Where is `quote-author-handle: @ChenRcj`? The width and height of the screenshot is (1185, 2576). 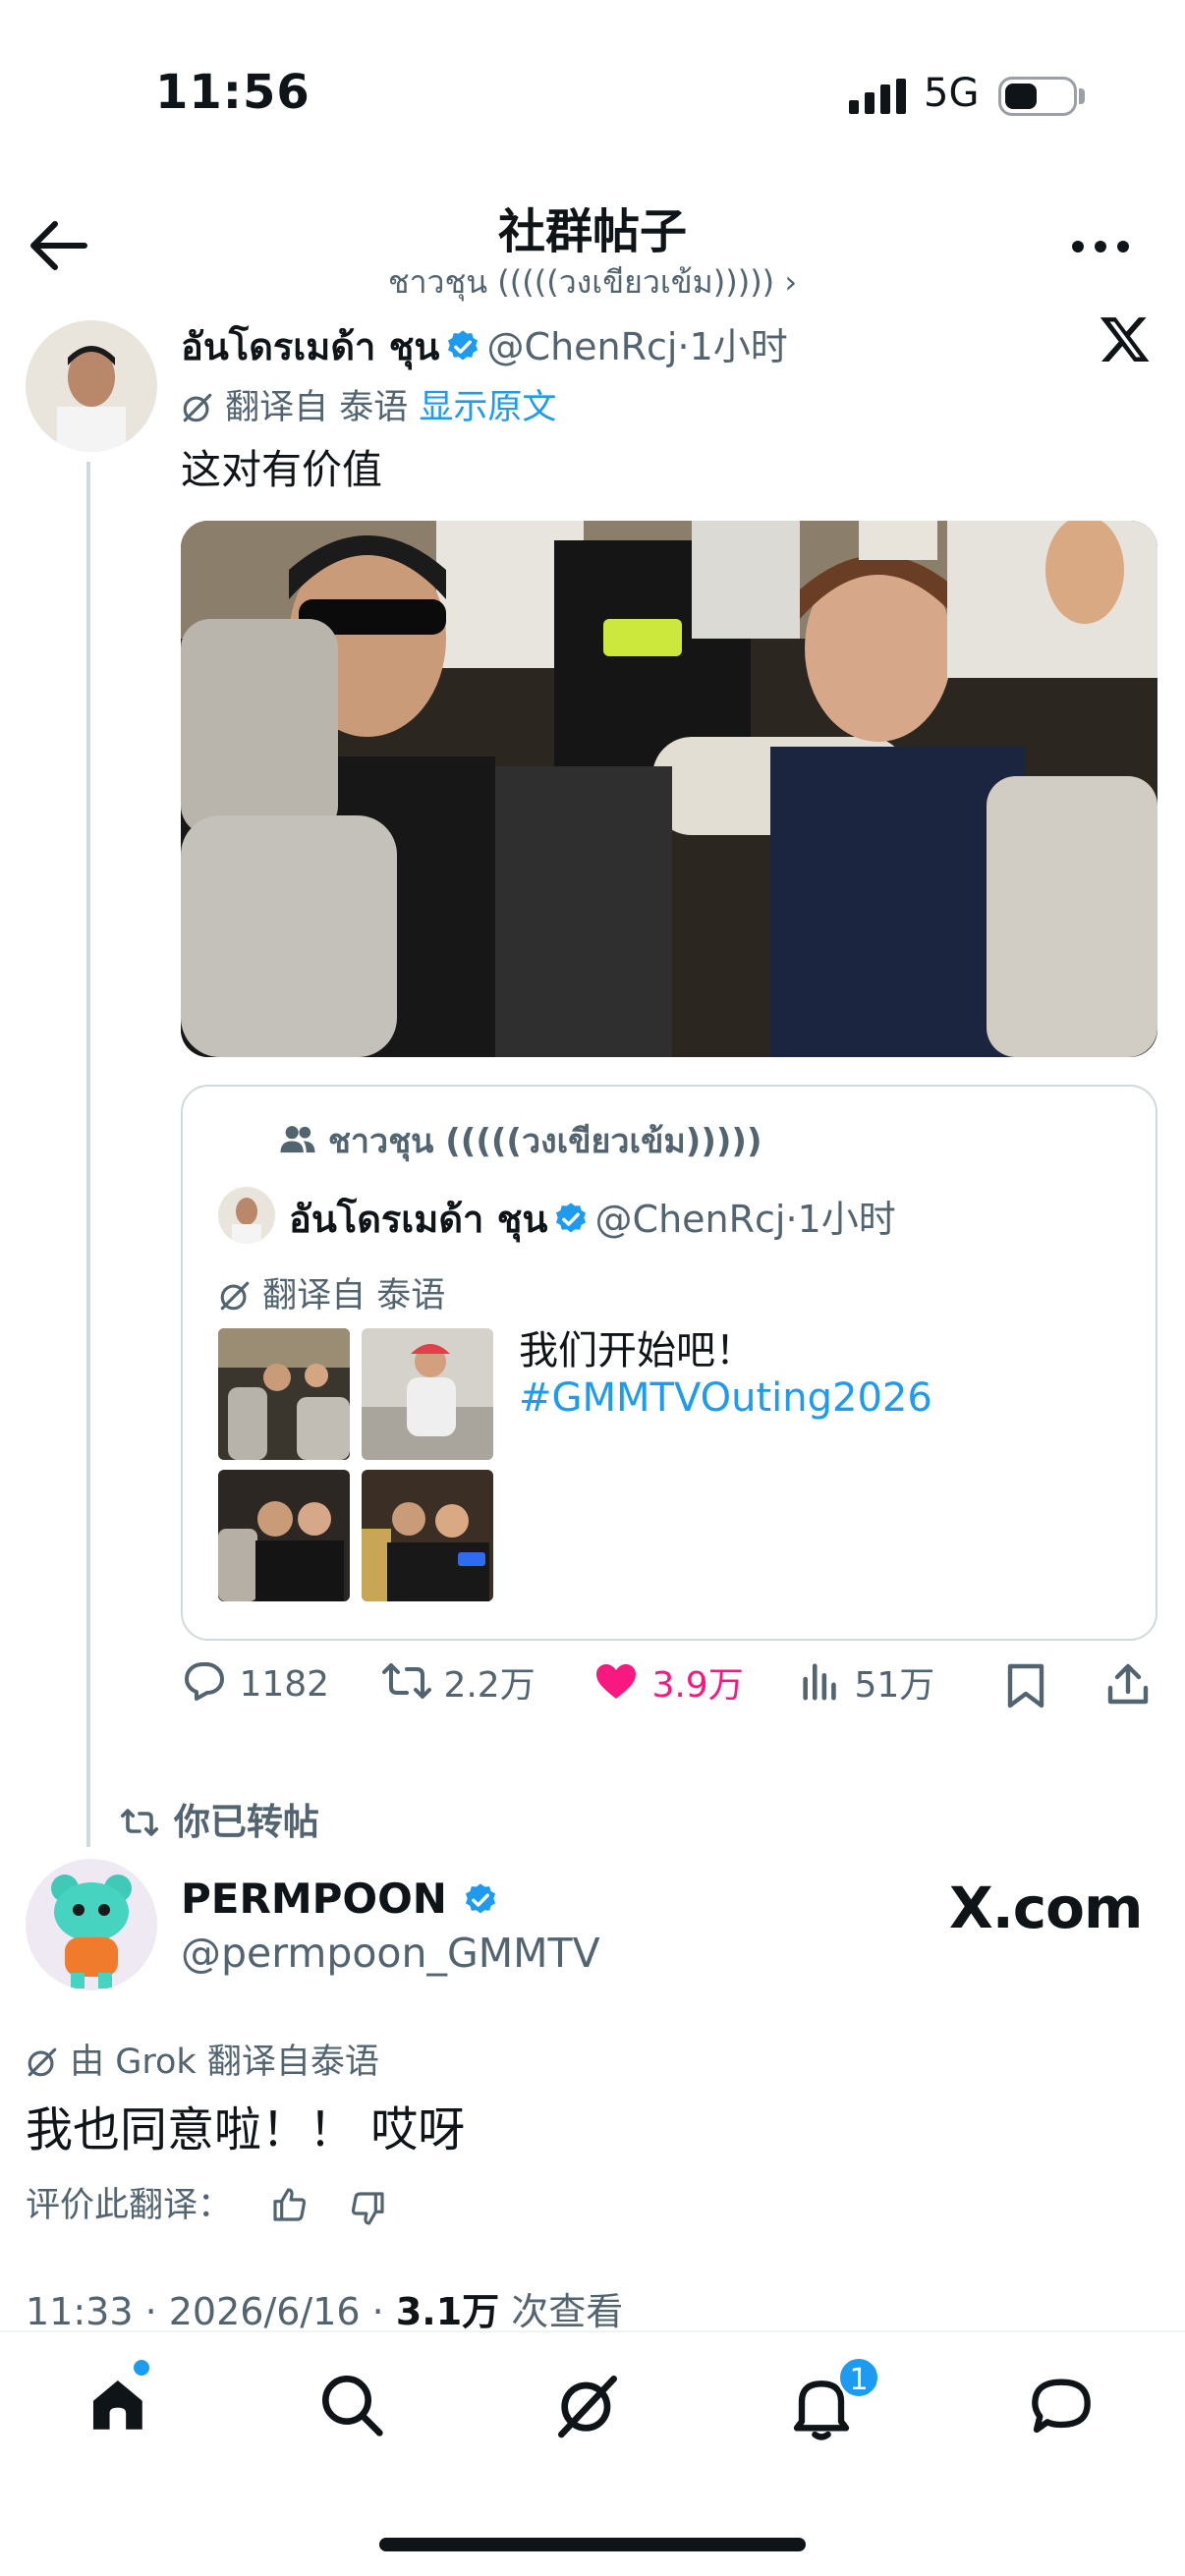 quote-author-handle: @ChenRcj is located at coordinates (690, 1219).